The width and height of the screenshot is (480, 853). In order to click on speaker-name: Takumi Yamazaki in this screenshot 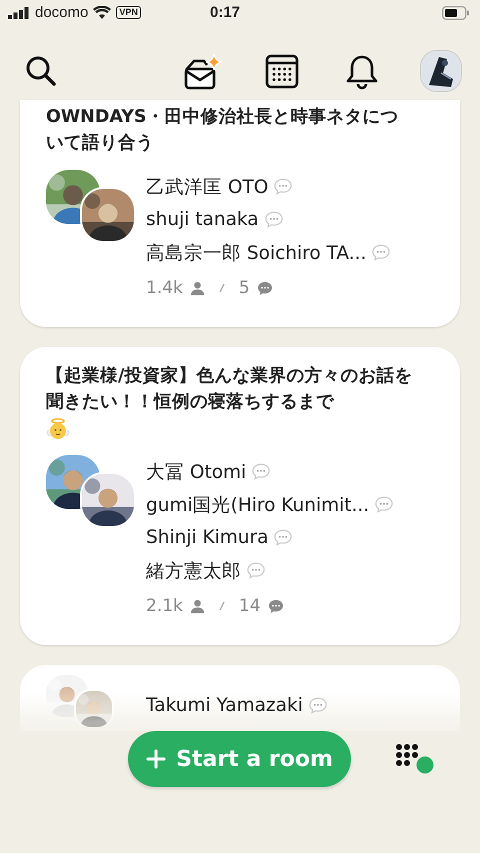, I will do `click(224, 705)`.